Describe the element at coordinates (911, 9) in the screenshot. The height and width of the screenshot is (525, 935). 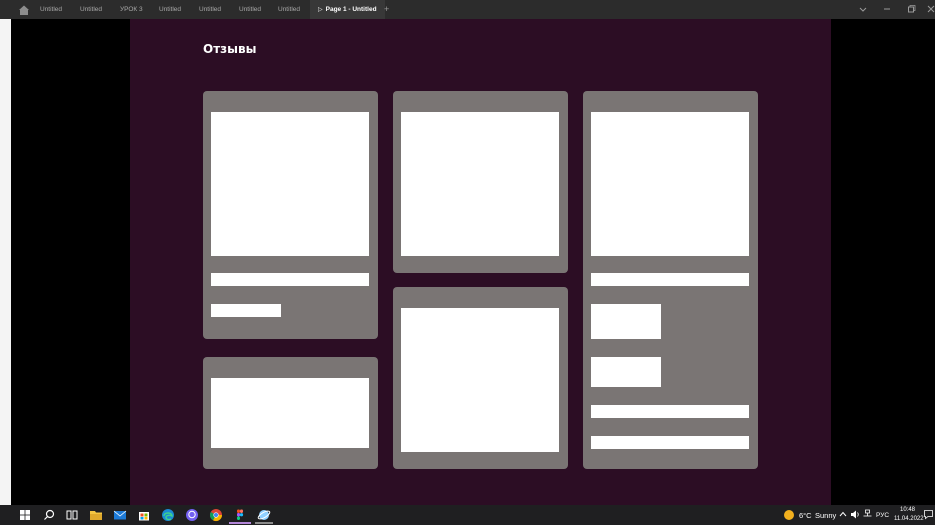
I see `restore-icon` at that location.